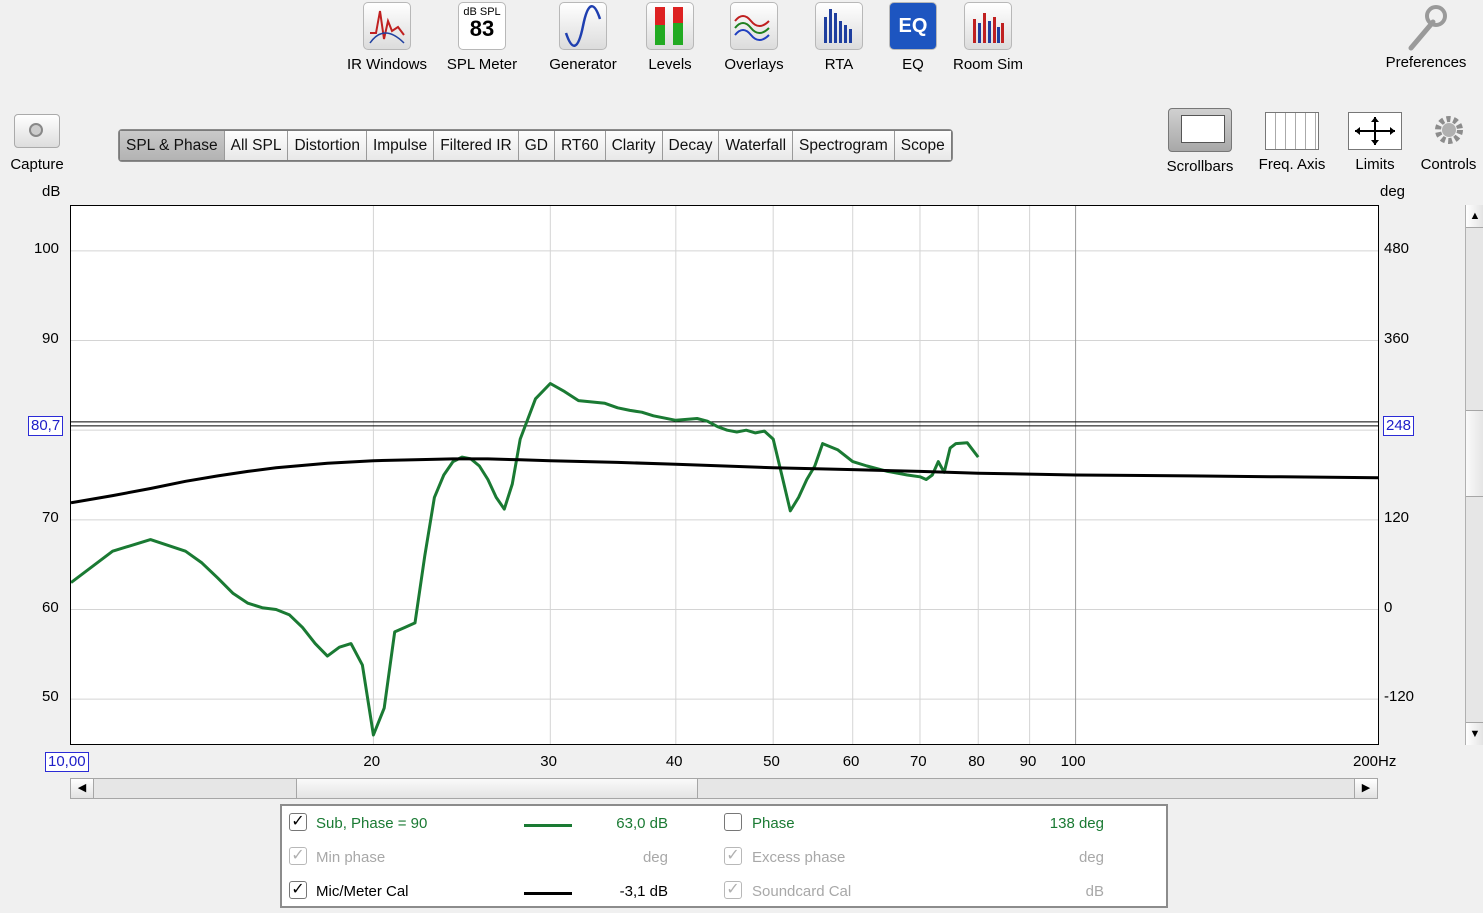 Image resolution: width=1483 pixels, height=913 pixels. I want to click on vertical-scrollbar: ▲ ▼, so click(1474, 475).